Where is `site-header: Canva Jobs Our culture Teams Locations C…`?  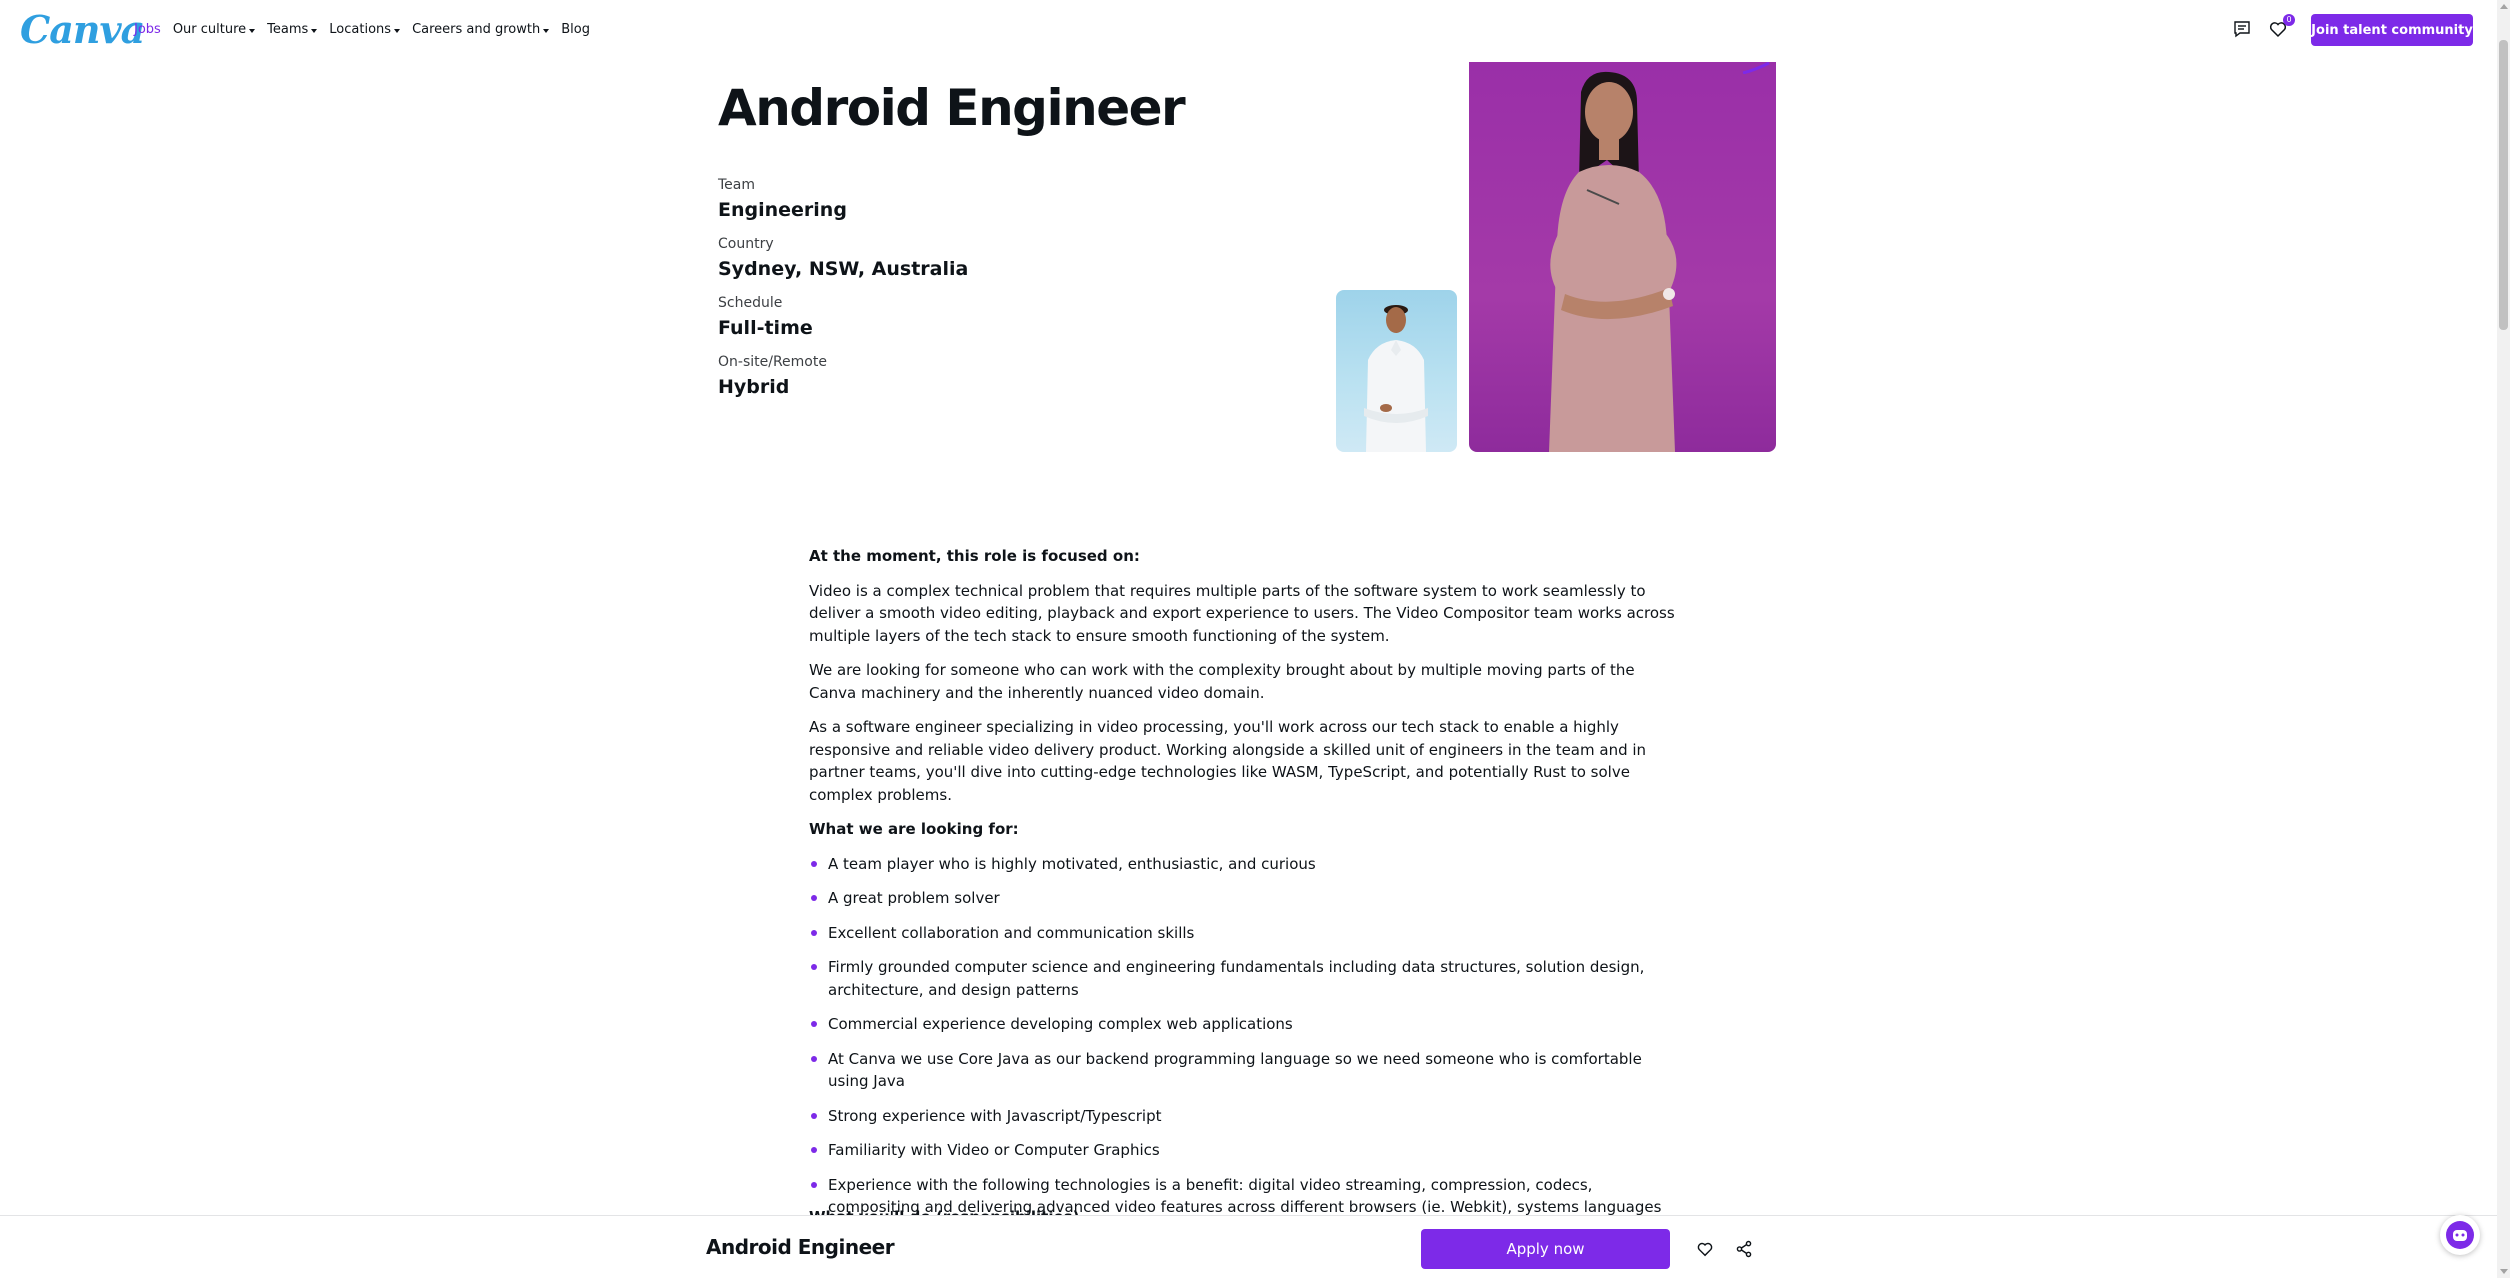 site-header: Canva Jobs Our culture Teams Locations C… is located at coordinates (1248, 30).